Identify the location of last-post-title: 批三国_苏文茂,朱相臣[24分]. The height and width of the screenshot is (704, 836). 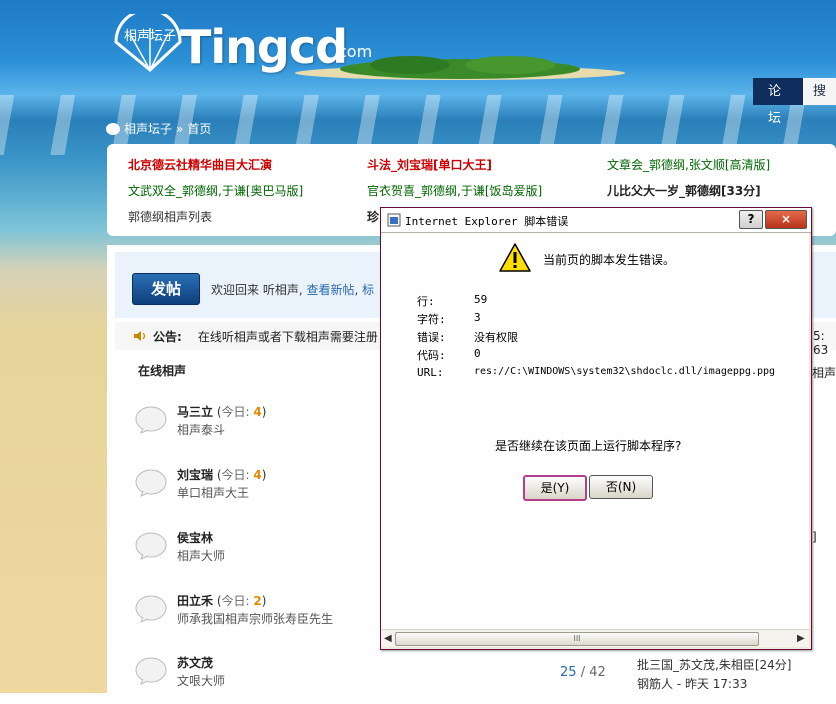
(714, 664).